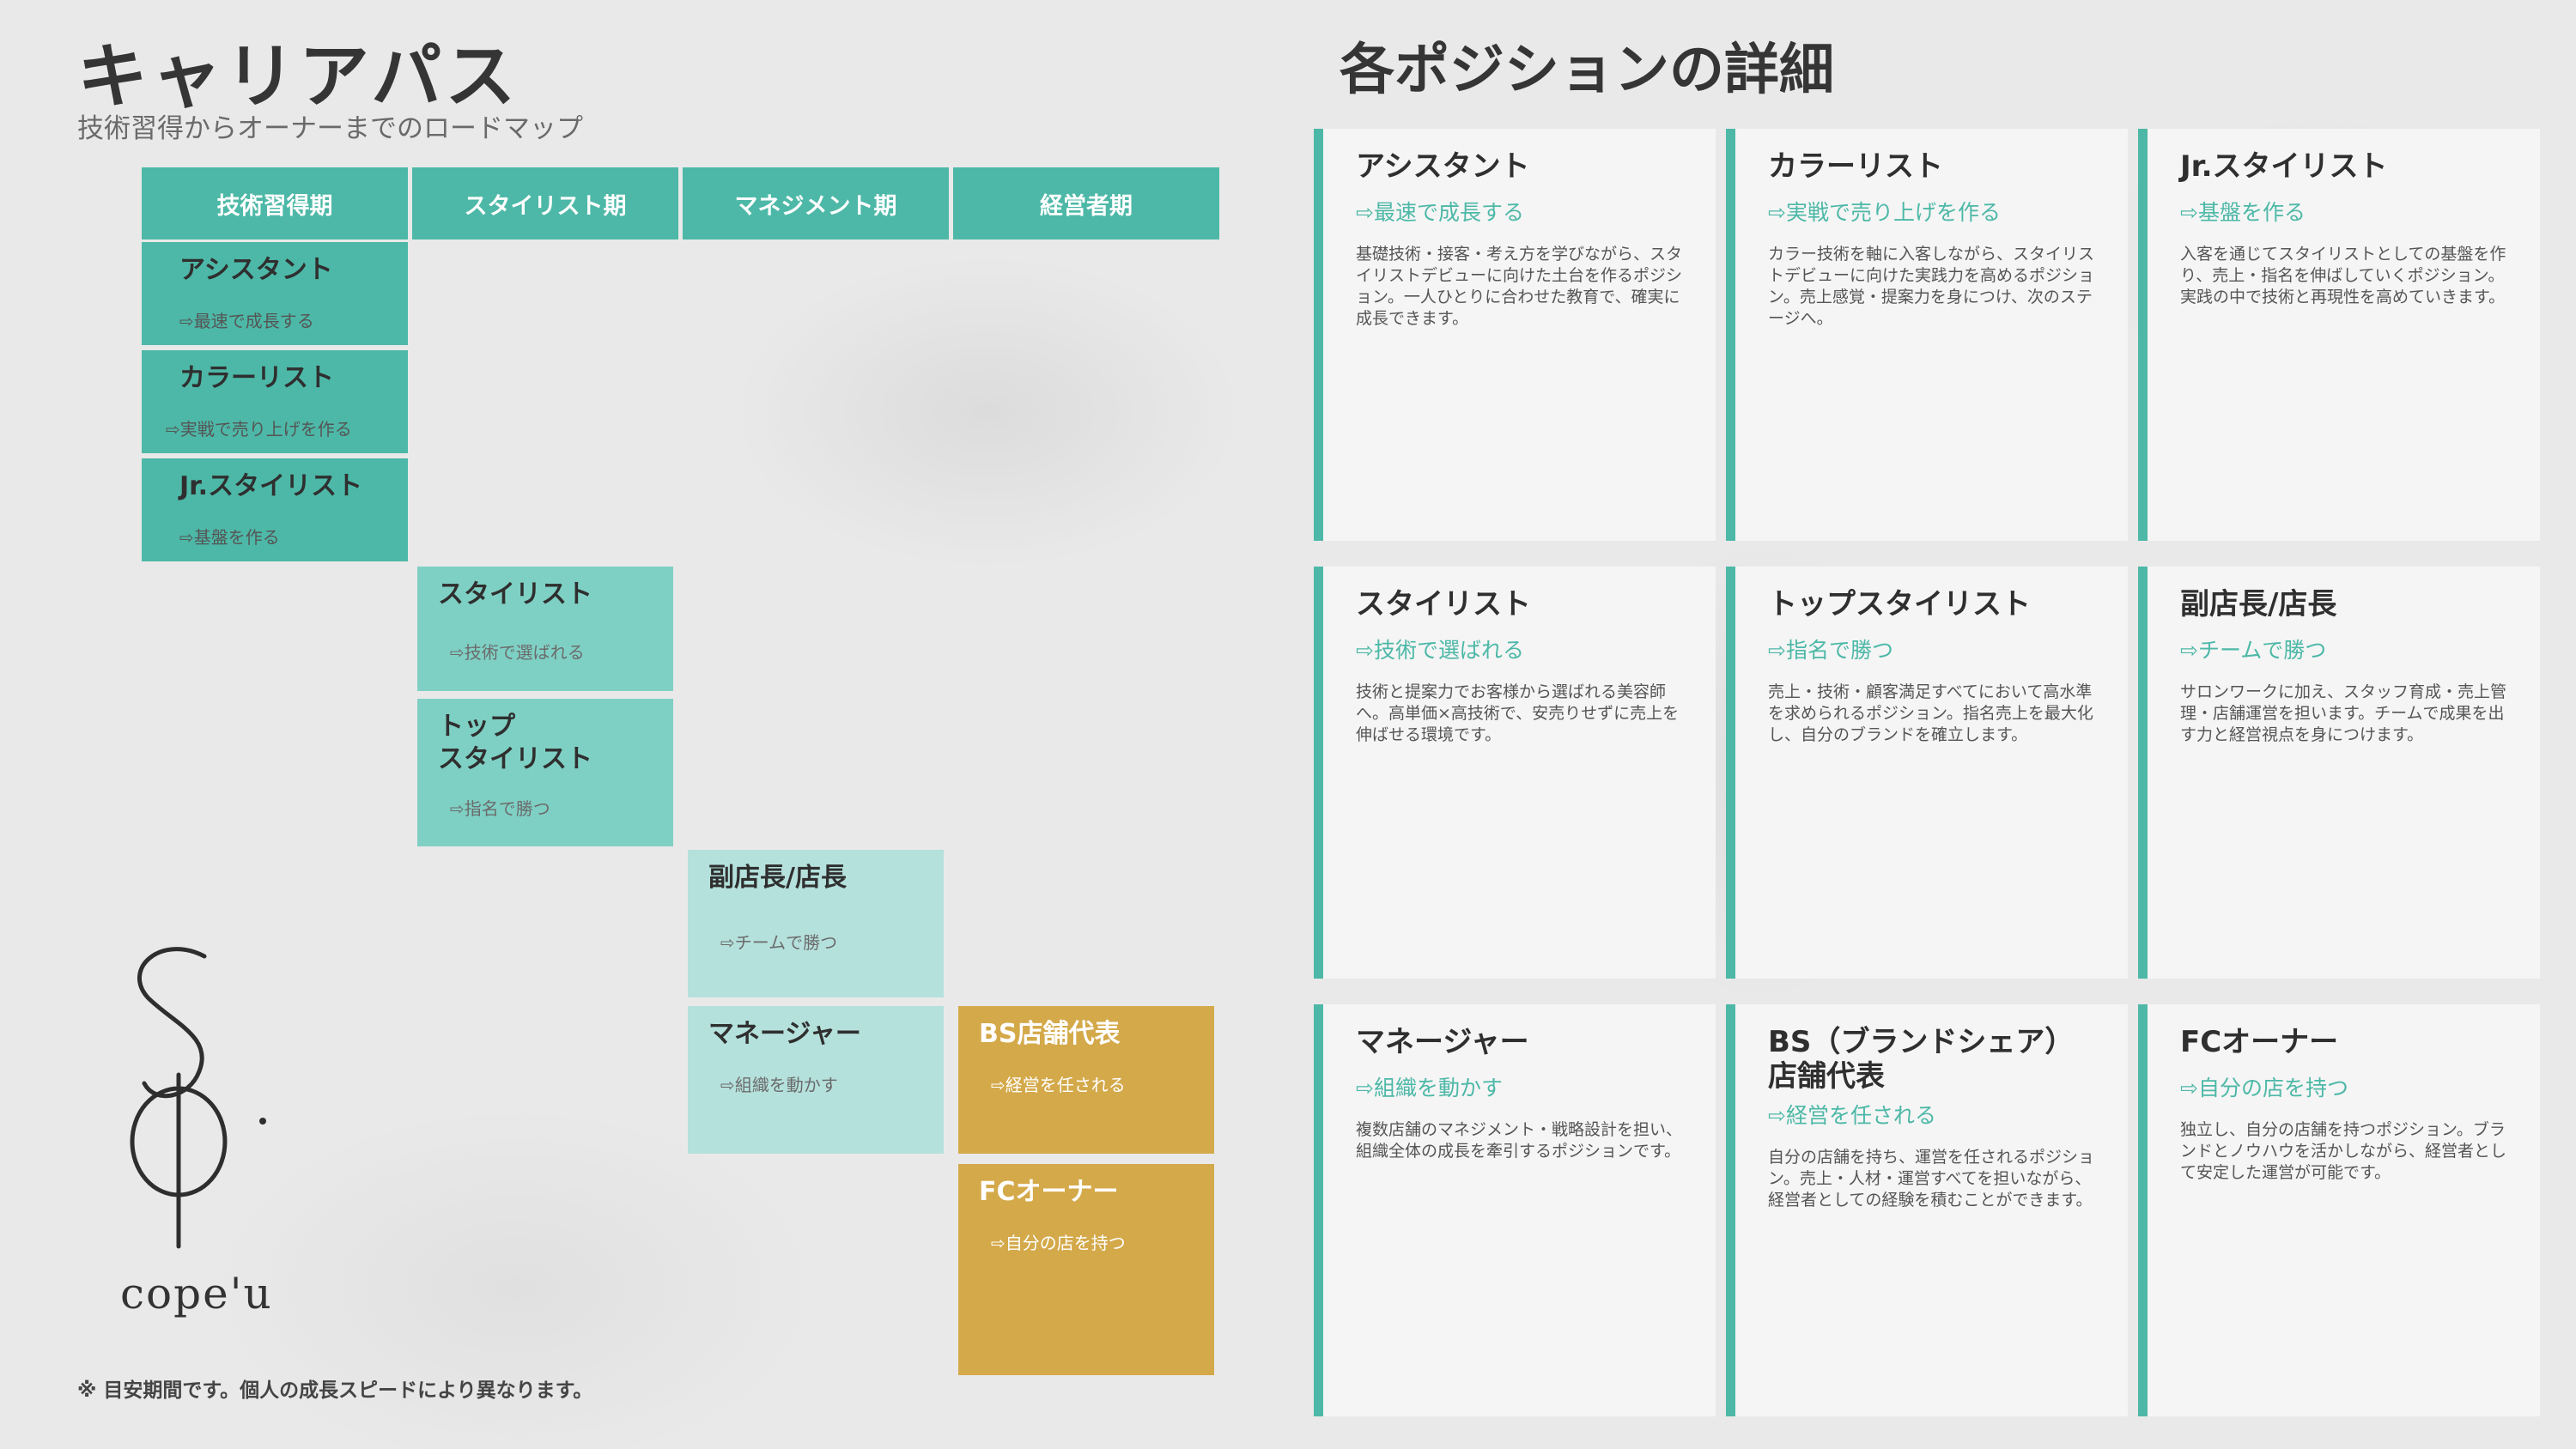  I want to click on path-box-jr-stylist: Jr.スタイリスト ⇨基盤を作る, so click(275, 509).